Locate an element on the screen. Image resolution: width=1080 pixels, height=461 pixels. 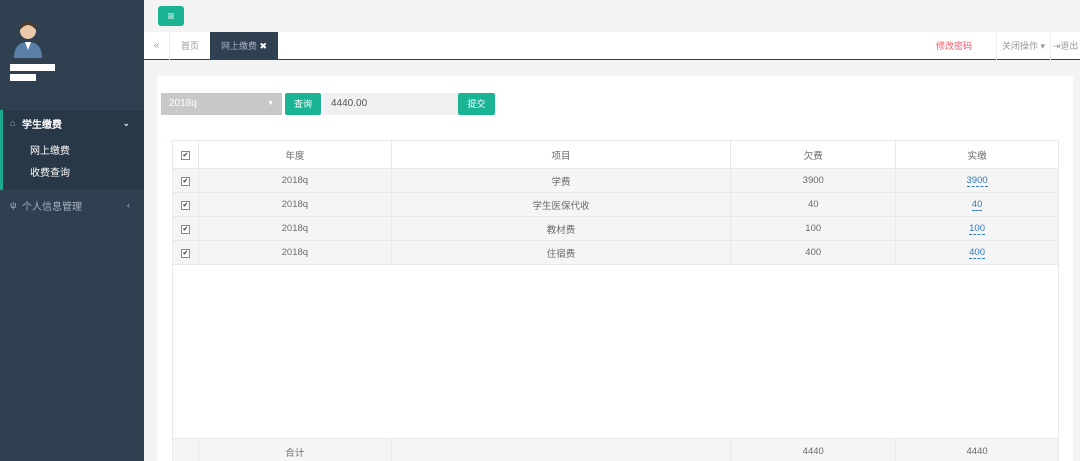
sidebar-item-label: 网上缴费 is located at coordinates (50, 151).